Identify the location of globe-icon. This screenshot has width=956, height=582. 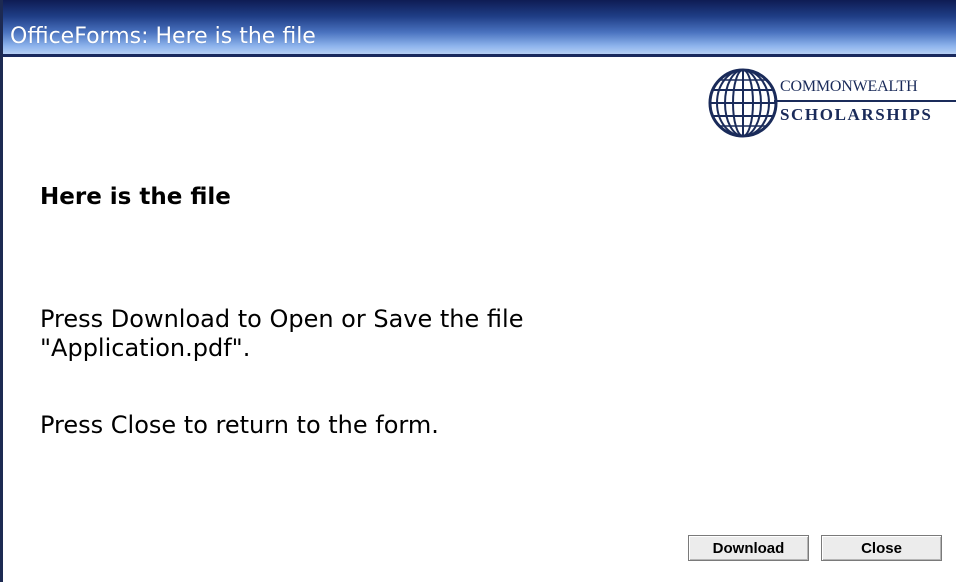
(743, 103).